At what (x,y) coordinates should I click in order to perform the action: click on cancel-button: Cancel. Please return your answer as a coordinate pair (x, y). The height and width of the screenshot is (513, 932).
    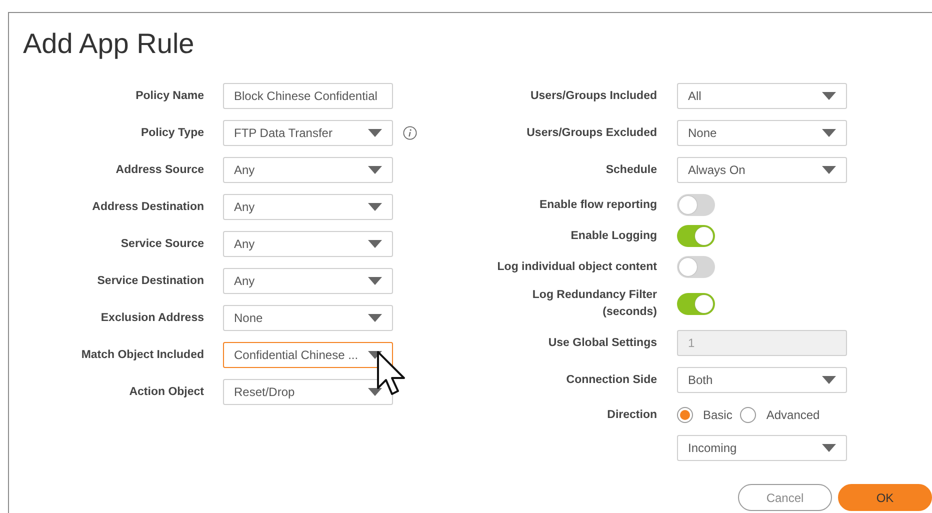
    Looking at the image, I should click on (785, 497).